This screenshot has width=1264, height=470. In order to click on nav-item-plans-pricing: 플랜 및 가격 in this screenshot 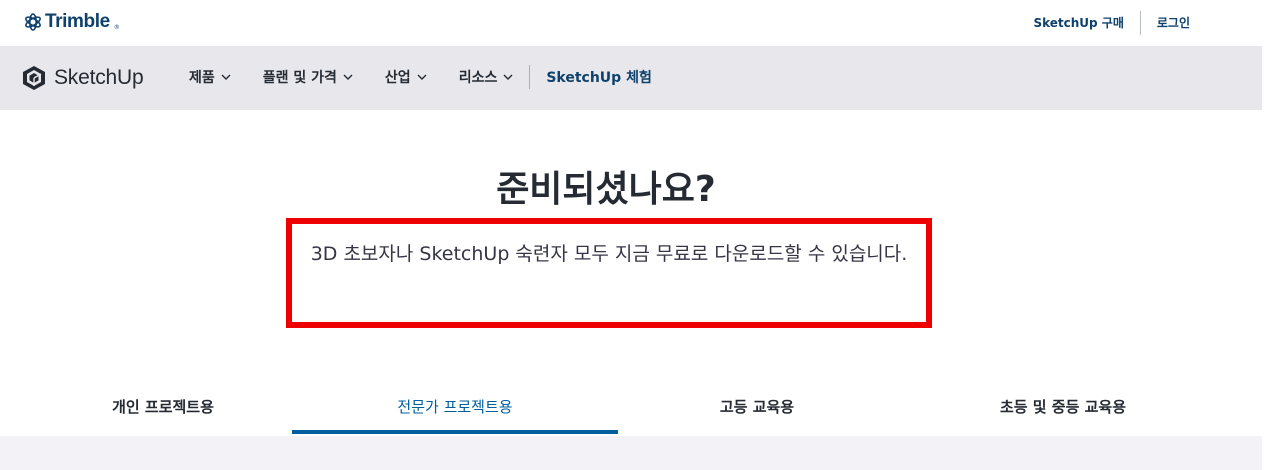, I will do `click(308, 77)`.